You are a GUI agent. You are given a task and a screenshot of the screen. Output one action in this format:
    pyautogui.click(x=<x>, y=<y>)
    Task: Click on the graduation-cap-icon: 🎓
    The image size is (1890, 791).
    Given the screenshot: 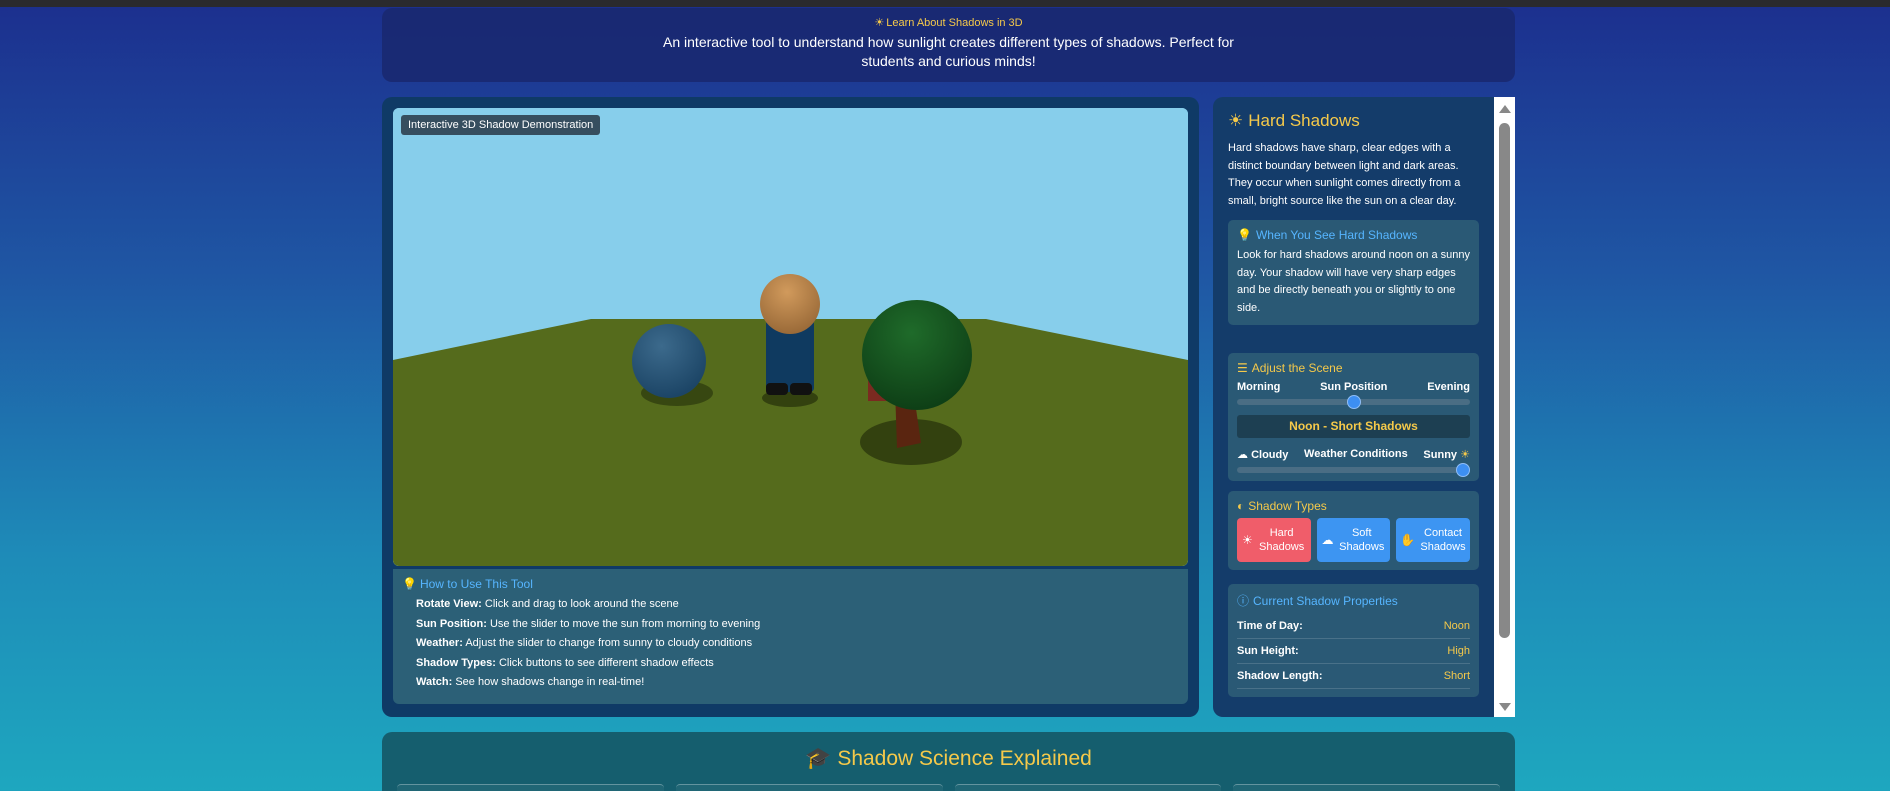 What is the action you would take?
    pyautogui.click(x=818, y=758)
    